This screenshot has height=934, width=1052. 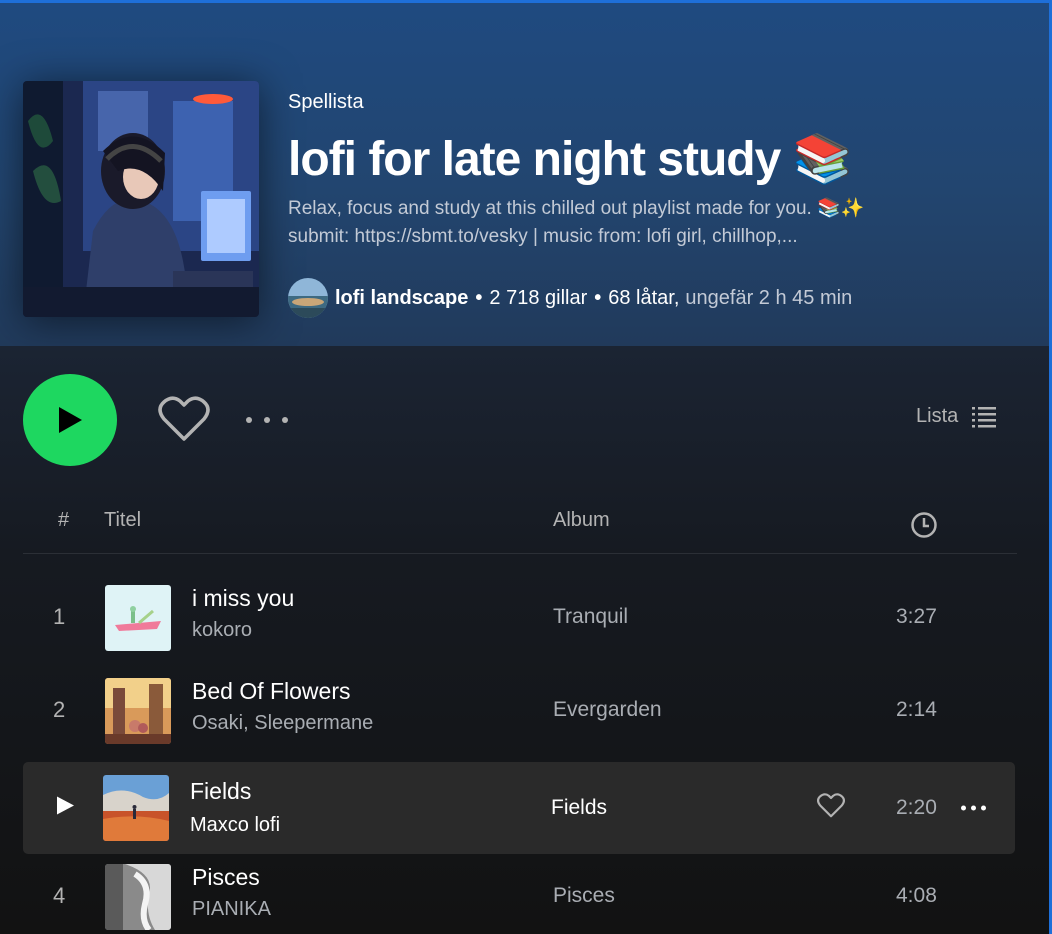 What do you see at coordinates (401, 298) in the screenshot?
I see `owner-name-link: lofi landscape` at bounding box center [401, 298].